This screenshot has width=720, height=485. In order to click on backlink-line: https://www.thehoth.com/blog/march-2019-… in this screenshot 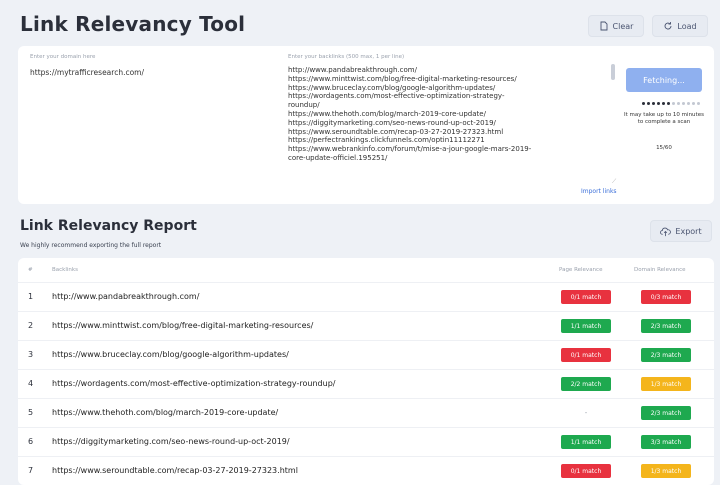, I will do `click(387, 113)`.